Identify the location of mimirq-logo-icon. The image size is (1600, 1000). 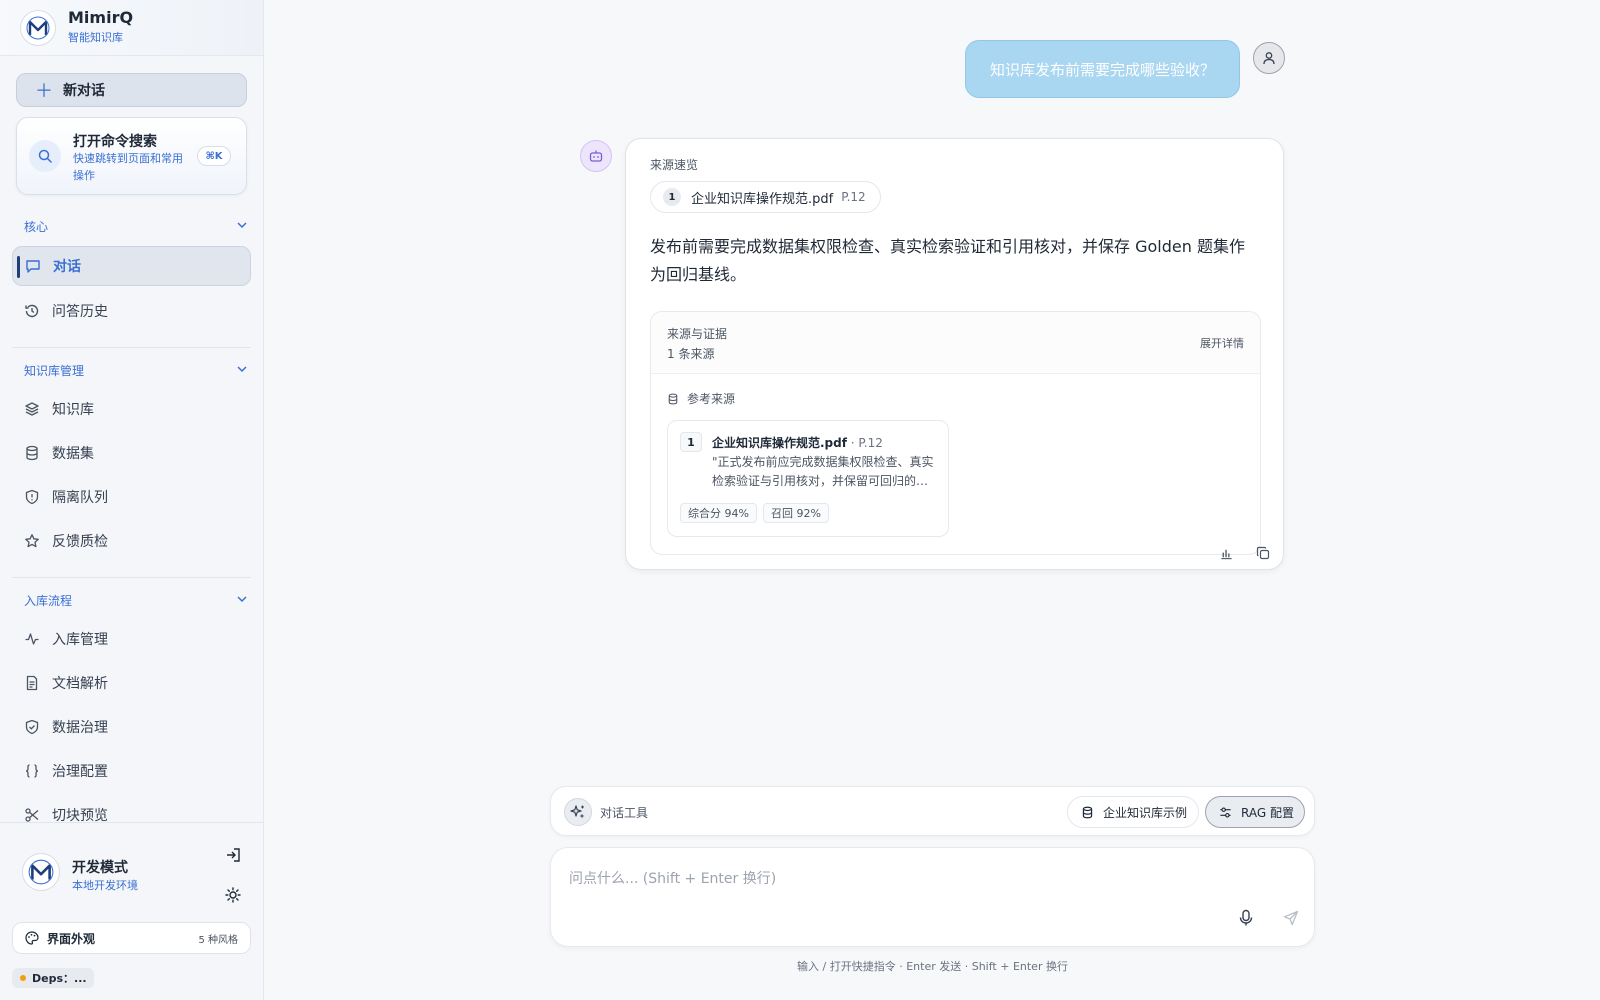
(41, 872).